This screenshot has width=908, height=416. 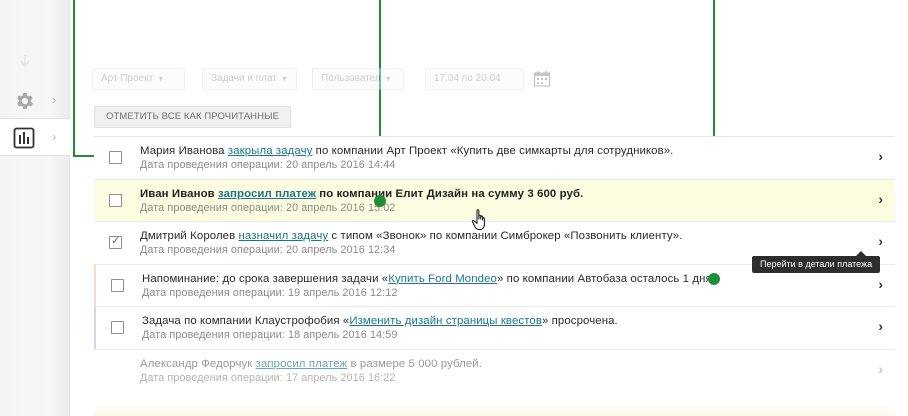 What do you see at coordinates (74, 78) in the screenshot?
I see `guide-line-left-vertical` at bounding box center [74, 78].